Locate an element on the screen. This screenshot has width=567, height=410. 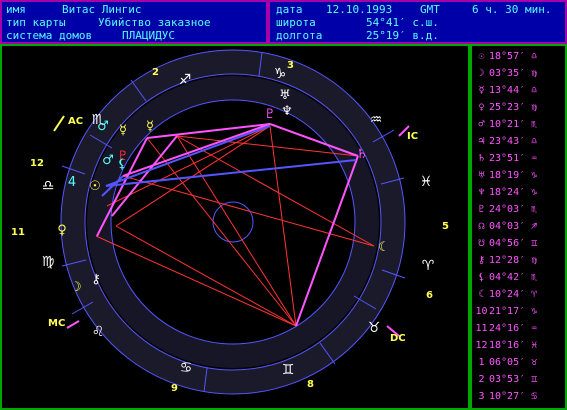
jupiter-sign-icon: 4 is located at coordinates (72, 182).